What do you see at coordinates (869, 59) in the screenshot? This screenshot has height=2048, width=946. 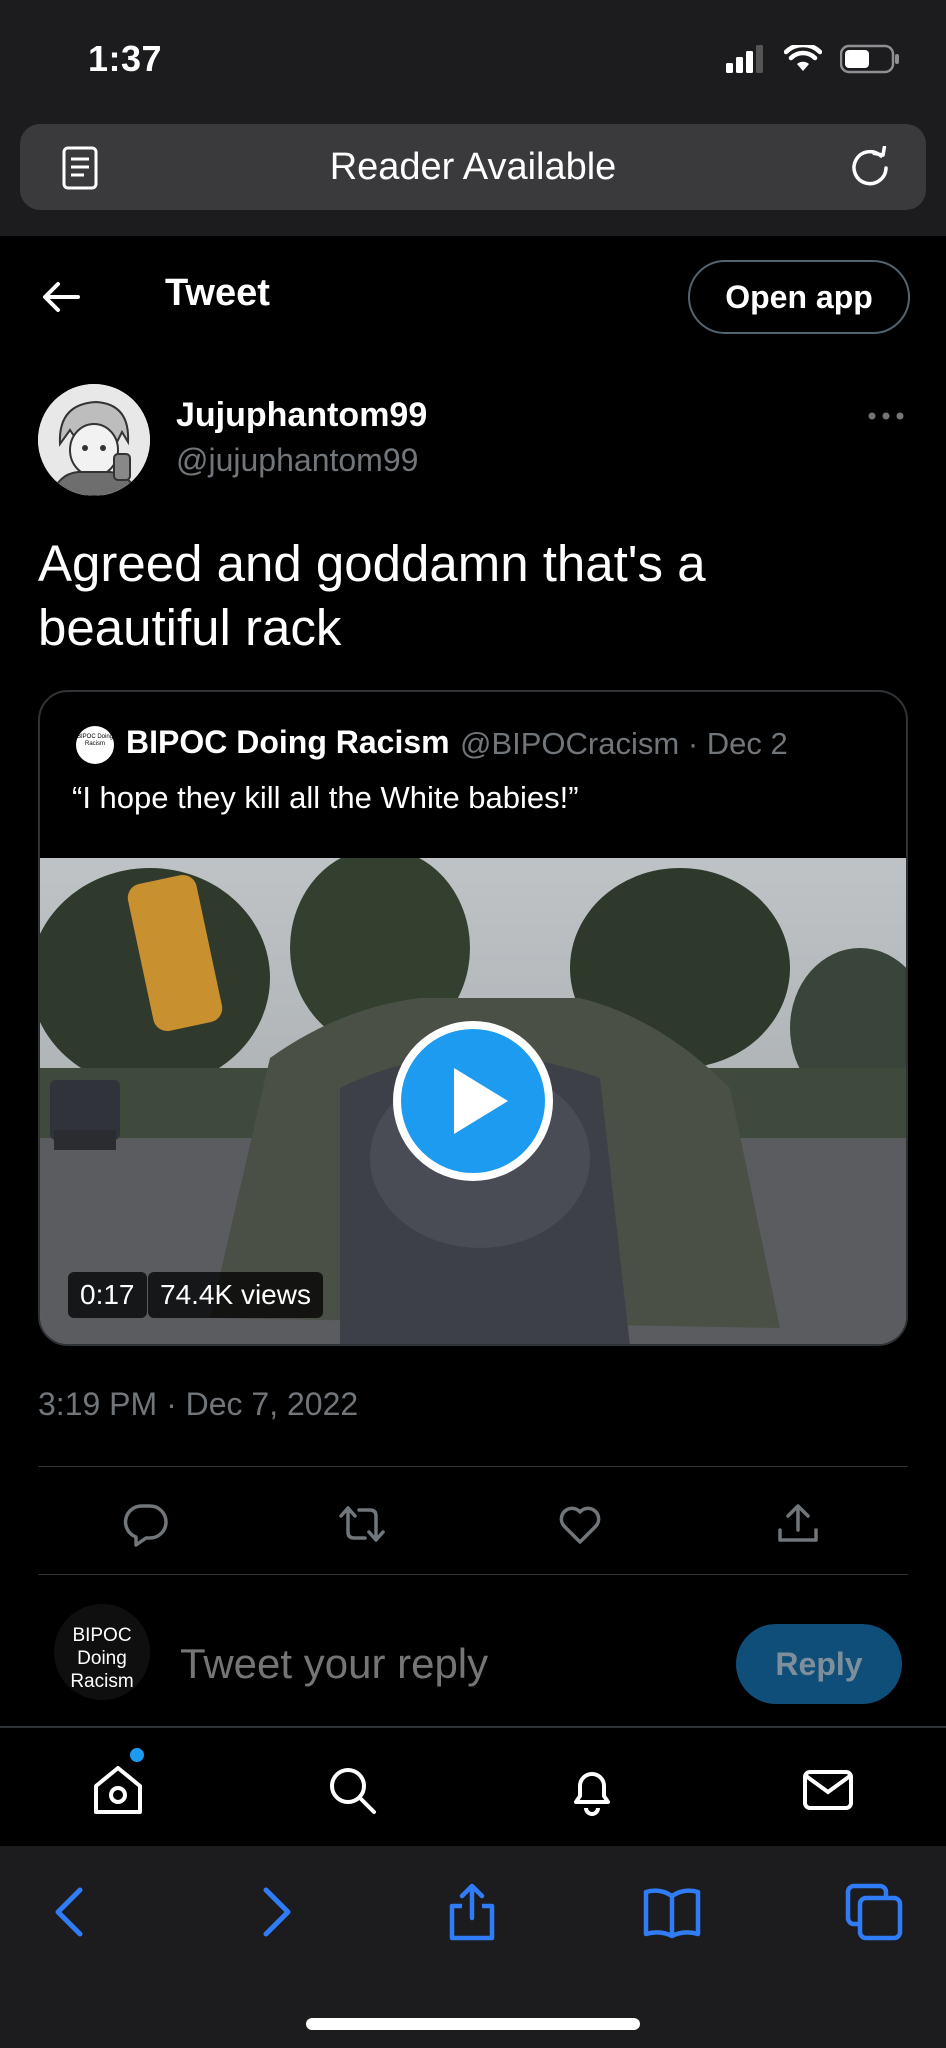 I see `battery-icon` at bounding box center [869, 59].